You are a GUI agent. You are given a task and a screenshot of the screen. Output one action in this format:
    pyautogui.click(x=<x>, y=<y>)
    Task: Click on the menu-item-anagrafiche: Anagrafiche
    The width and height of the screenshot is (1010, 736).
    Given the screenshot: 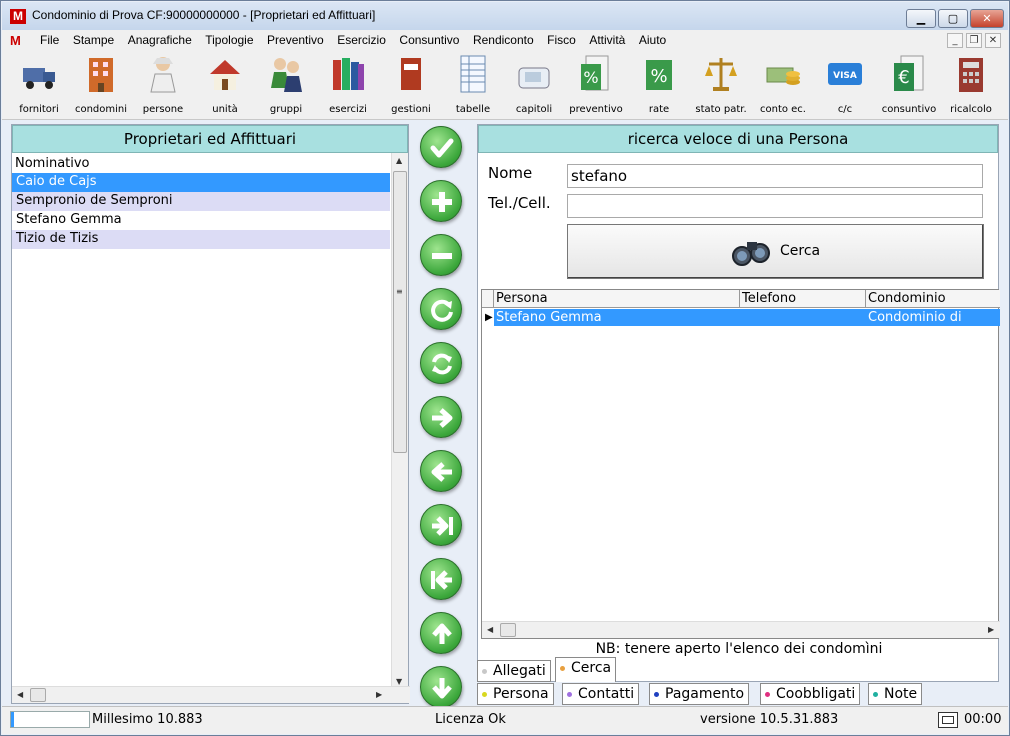 What is the action you would take?
    pyautogui.click(x=160, y=40)
    